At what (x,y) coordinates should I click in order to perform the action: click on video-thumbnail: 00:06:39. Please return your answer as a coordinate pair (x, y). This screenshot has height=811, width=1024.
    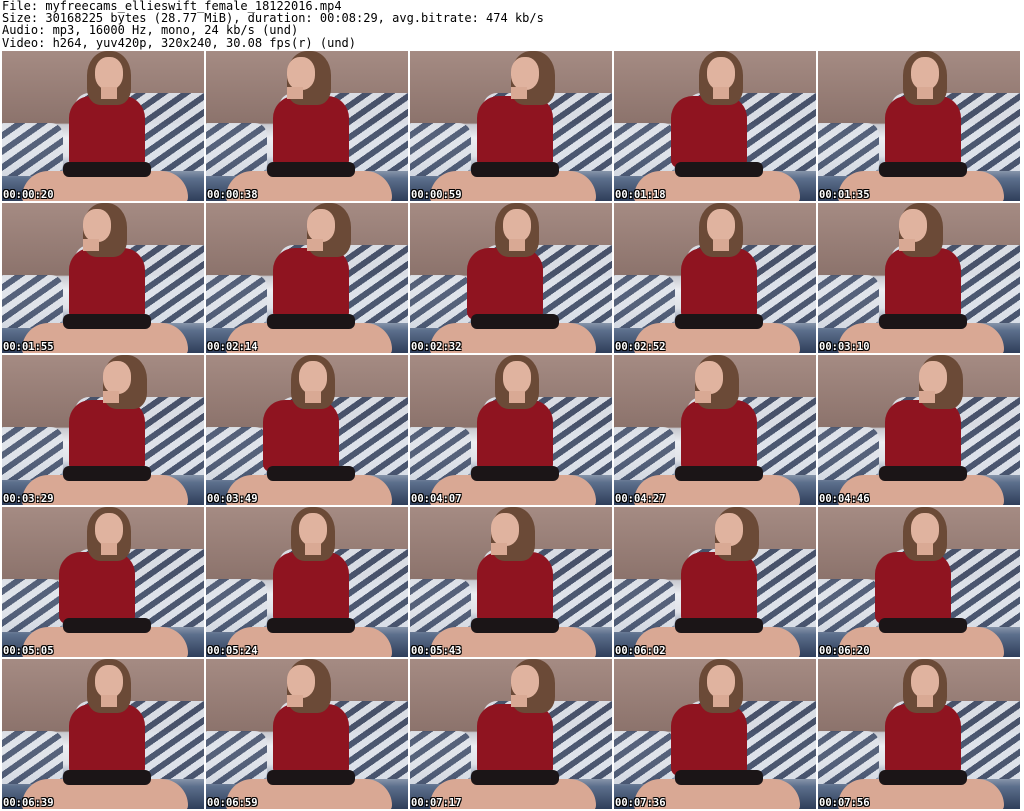
    Looking at the image, I should click on (103, 734).